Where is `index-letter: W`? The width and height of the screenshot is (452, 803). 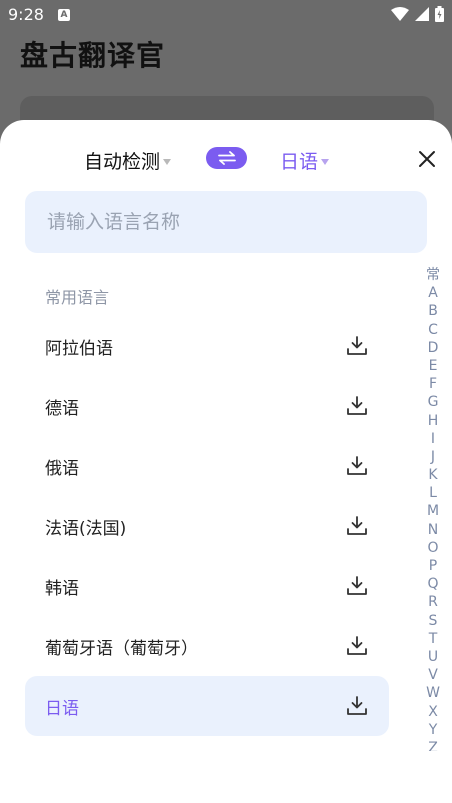
index-letter: W is located at coordinates (433, 693).